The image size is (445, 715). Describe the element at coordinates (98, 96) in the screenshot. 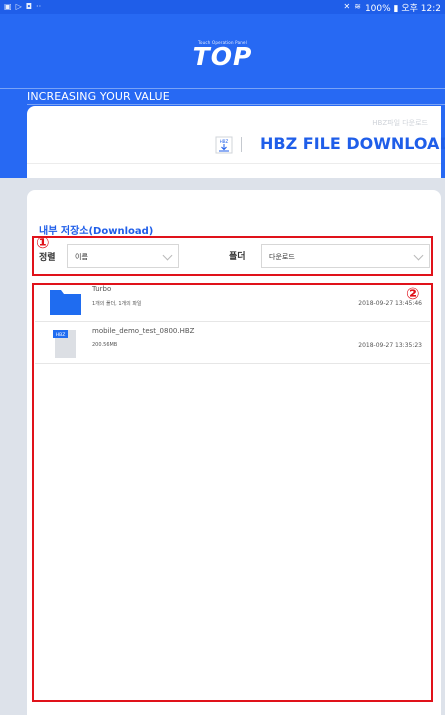

I see `slogan: INCREASING YOUR VALUE` at that location.